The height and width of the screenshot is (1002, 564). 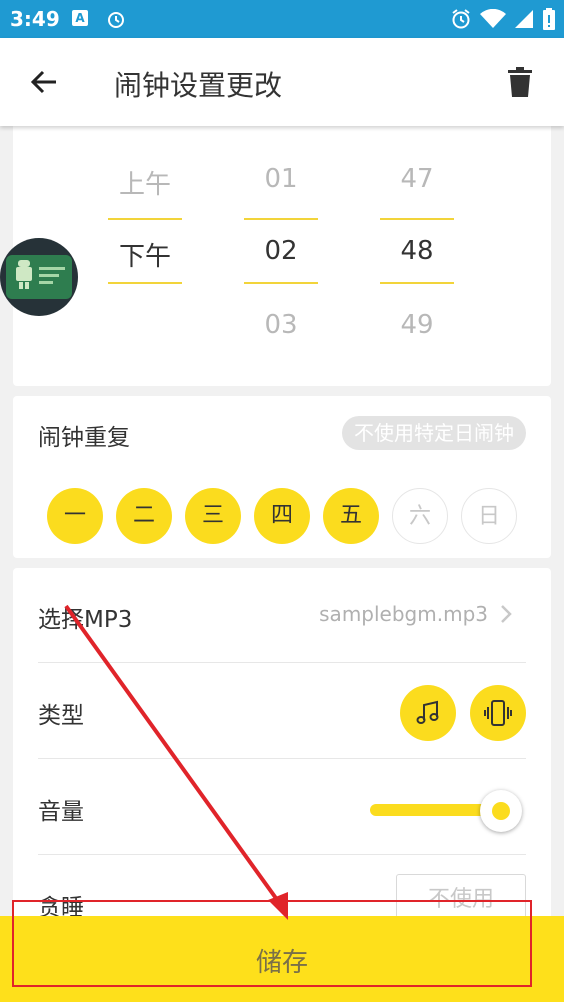 I want to click on wifi-icon, so click(x=493, y=20).